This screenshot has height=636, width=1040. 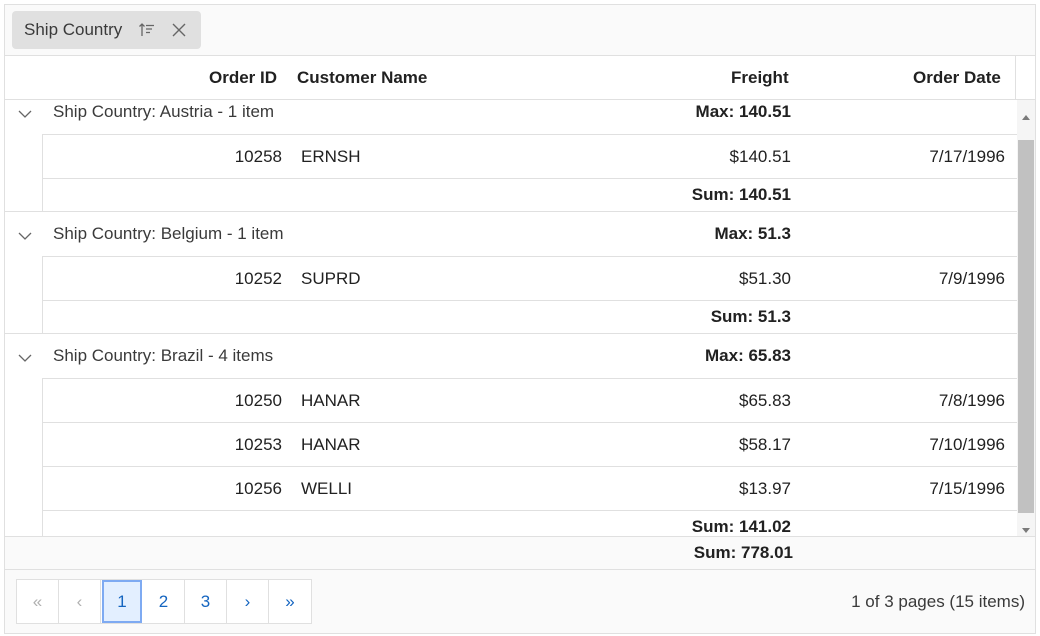 I want to click on cell-order-id: 10253, so click(x=258, y=444).